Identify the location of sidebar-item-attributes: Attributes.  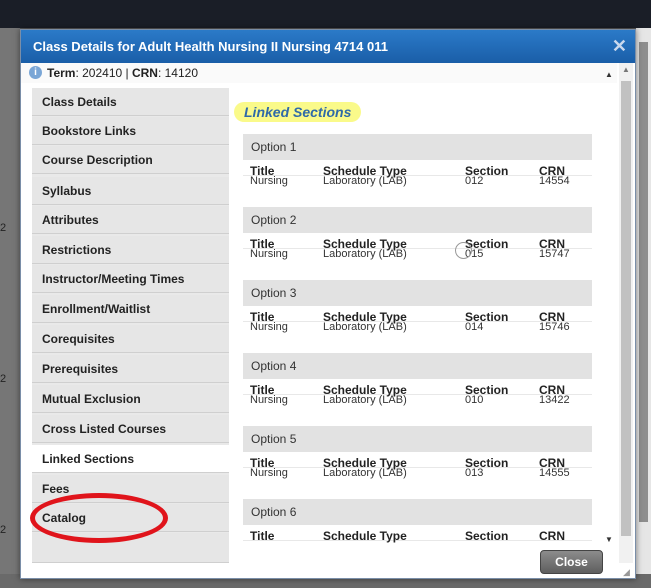
(130, 220).